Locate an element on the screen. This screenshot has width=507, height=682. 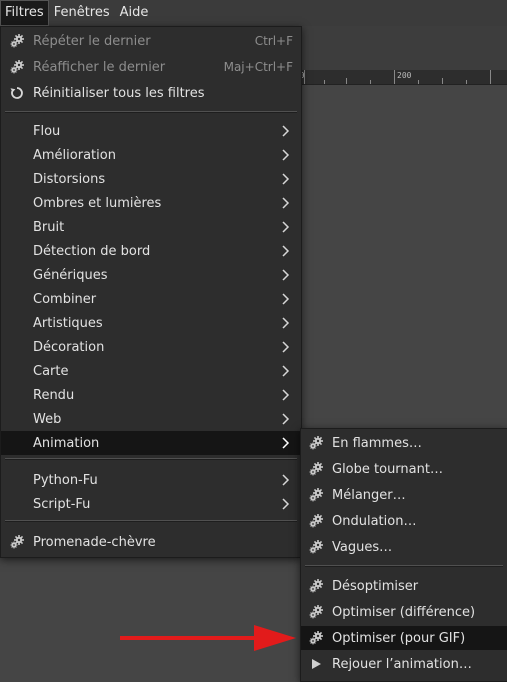
submenu-web: Web is located at coordinates (151, 419).